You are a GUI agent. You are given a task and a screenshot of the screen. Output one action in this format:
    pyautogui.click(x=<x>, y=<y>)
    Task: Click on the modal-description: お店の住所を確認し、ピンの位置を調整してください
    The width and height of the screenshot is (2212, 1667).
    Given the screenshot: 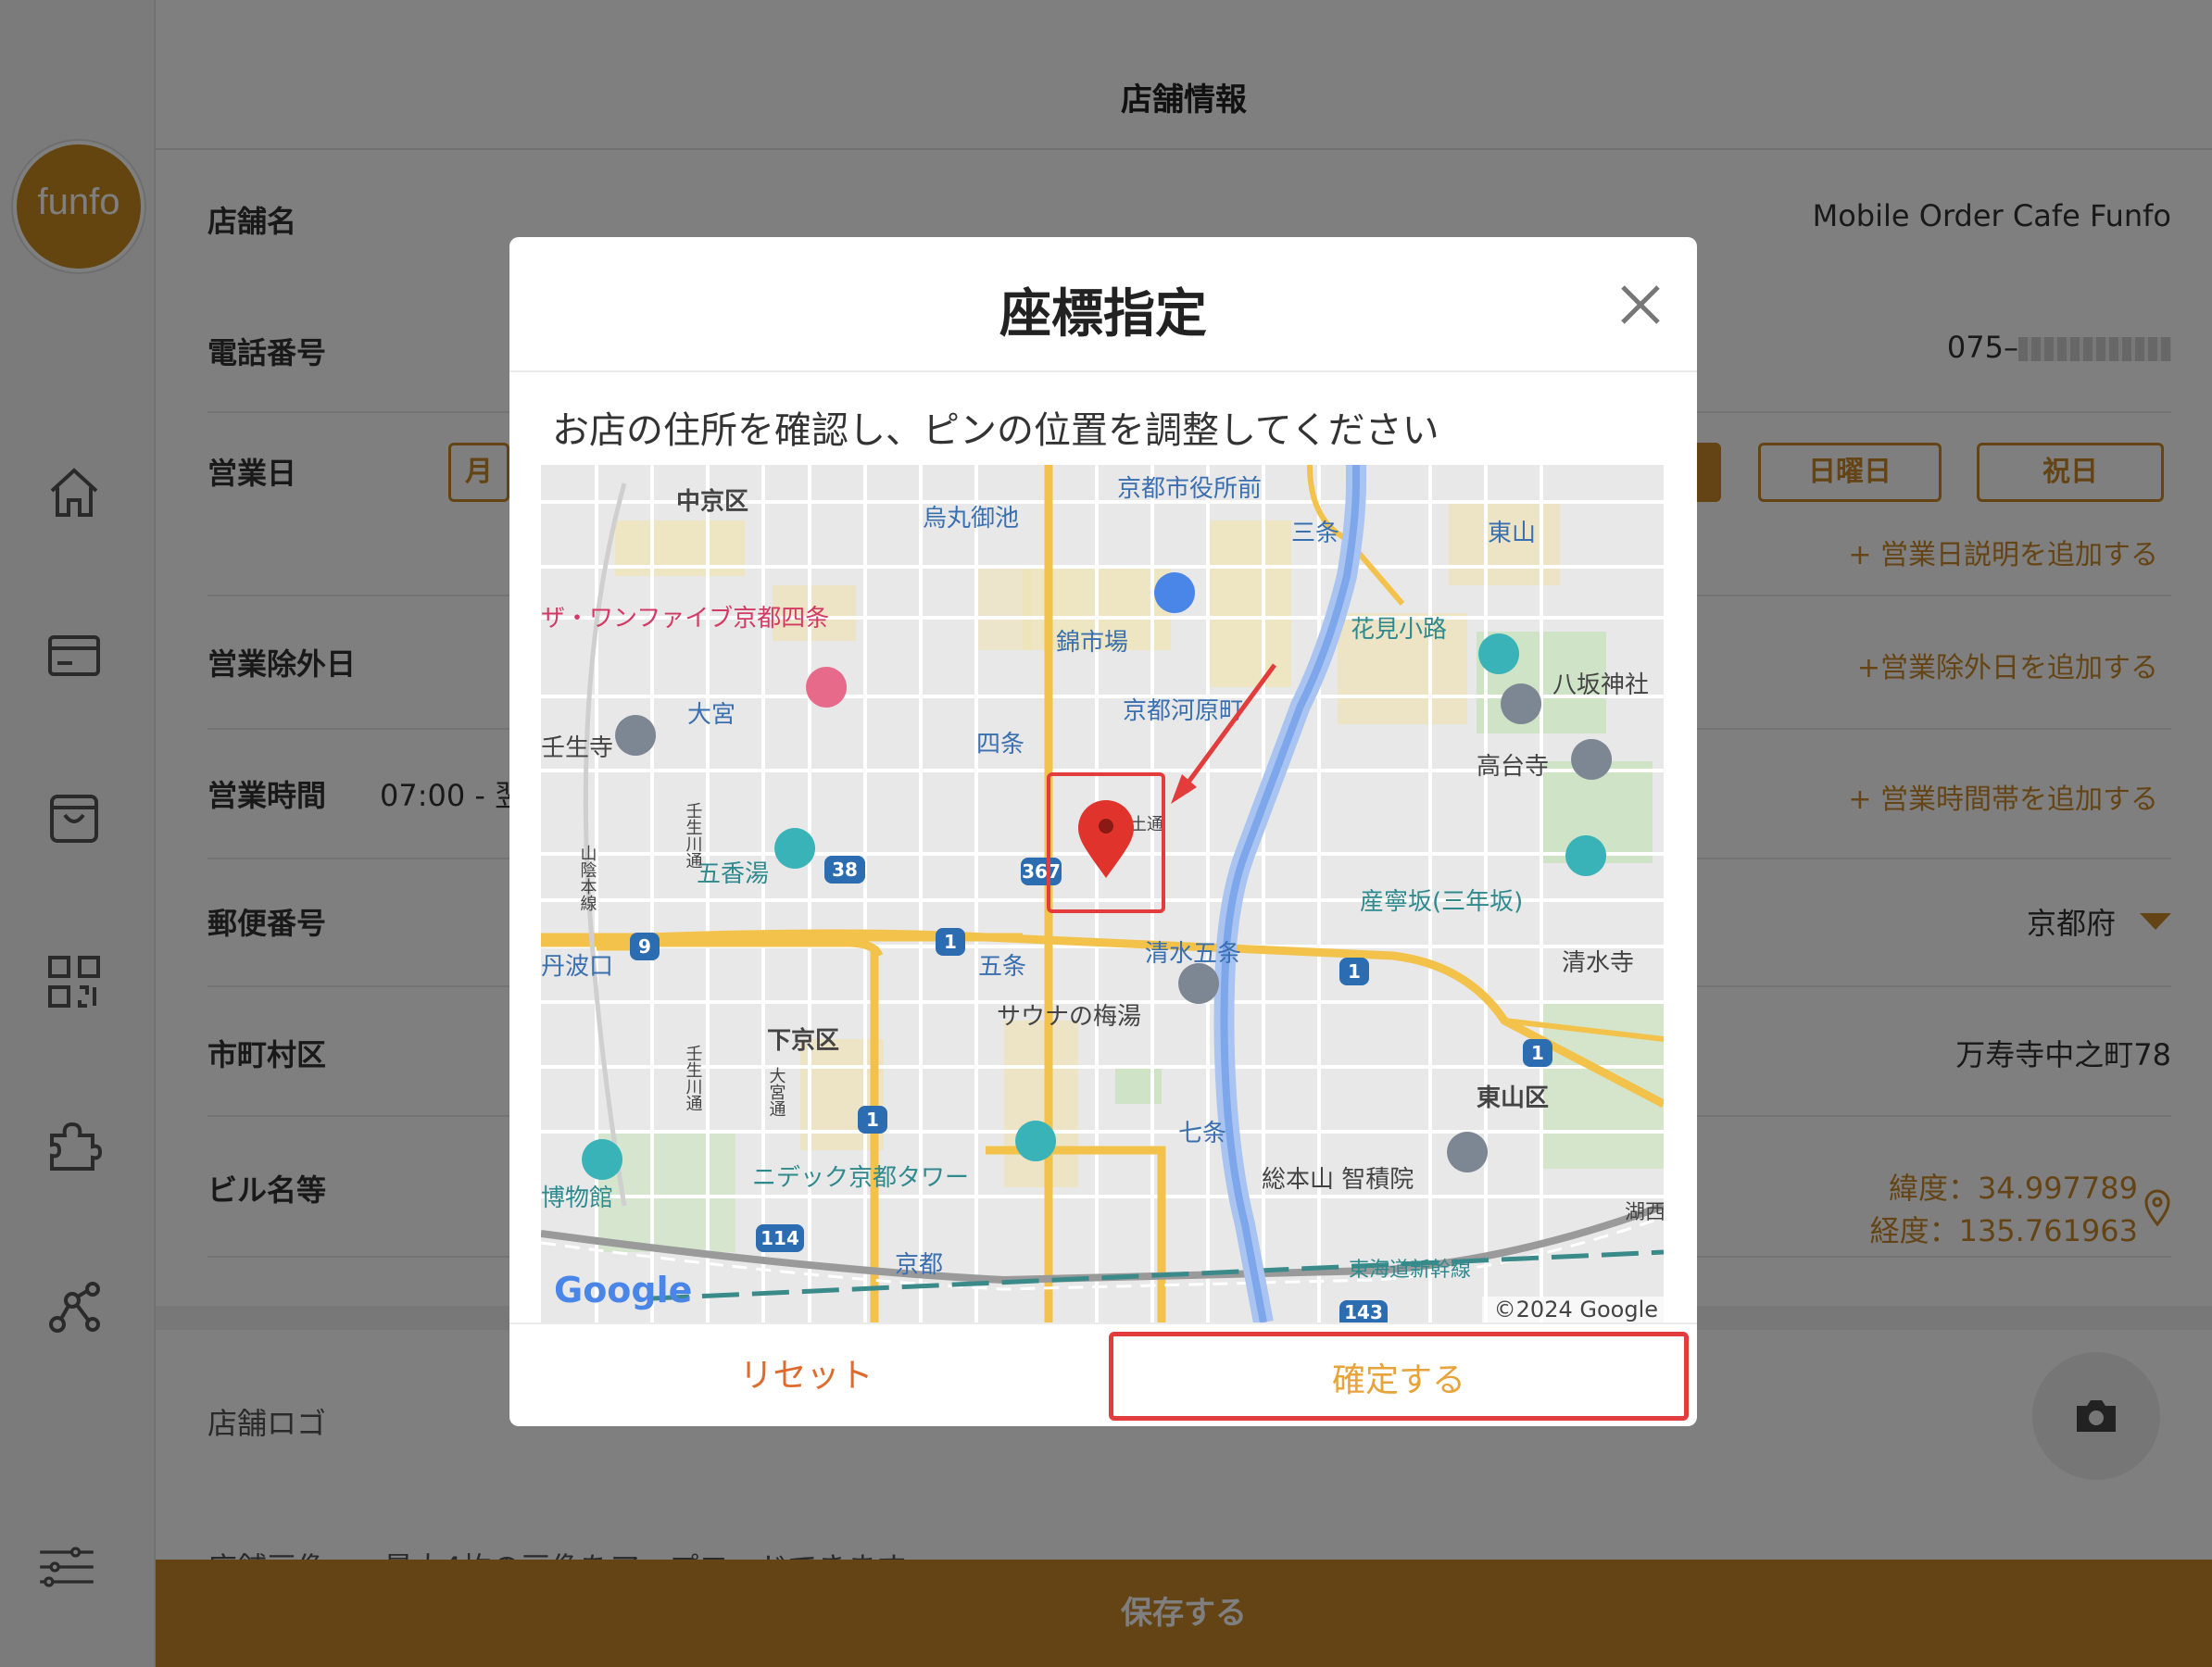 What is the action you would take?
    pyautogui.click(x=996, y=430)
    